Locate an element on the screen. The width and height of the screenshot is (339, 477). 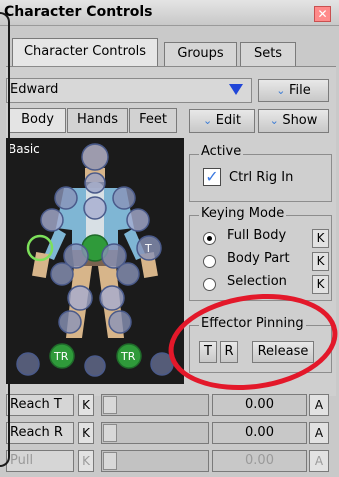
file-button: ⌄ File is located at coordinates (293, 90).